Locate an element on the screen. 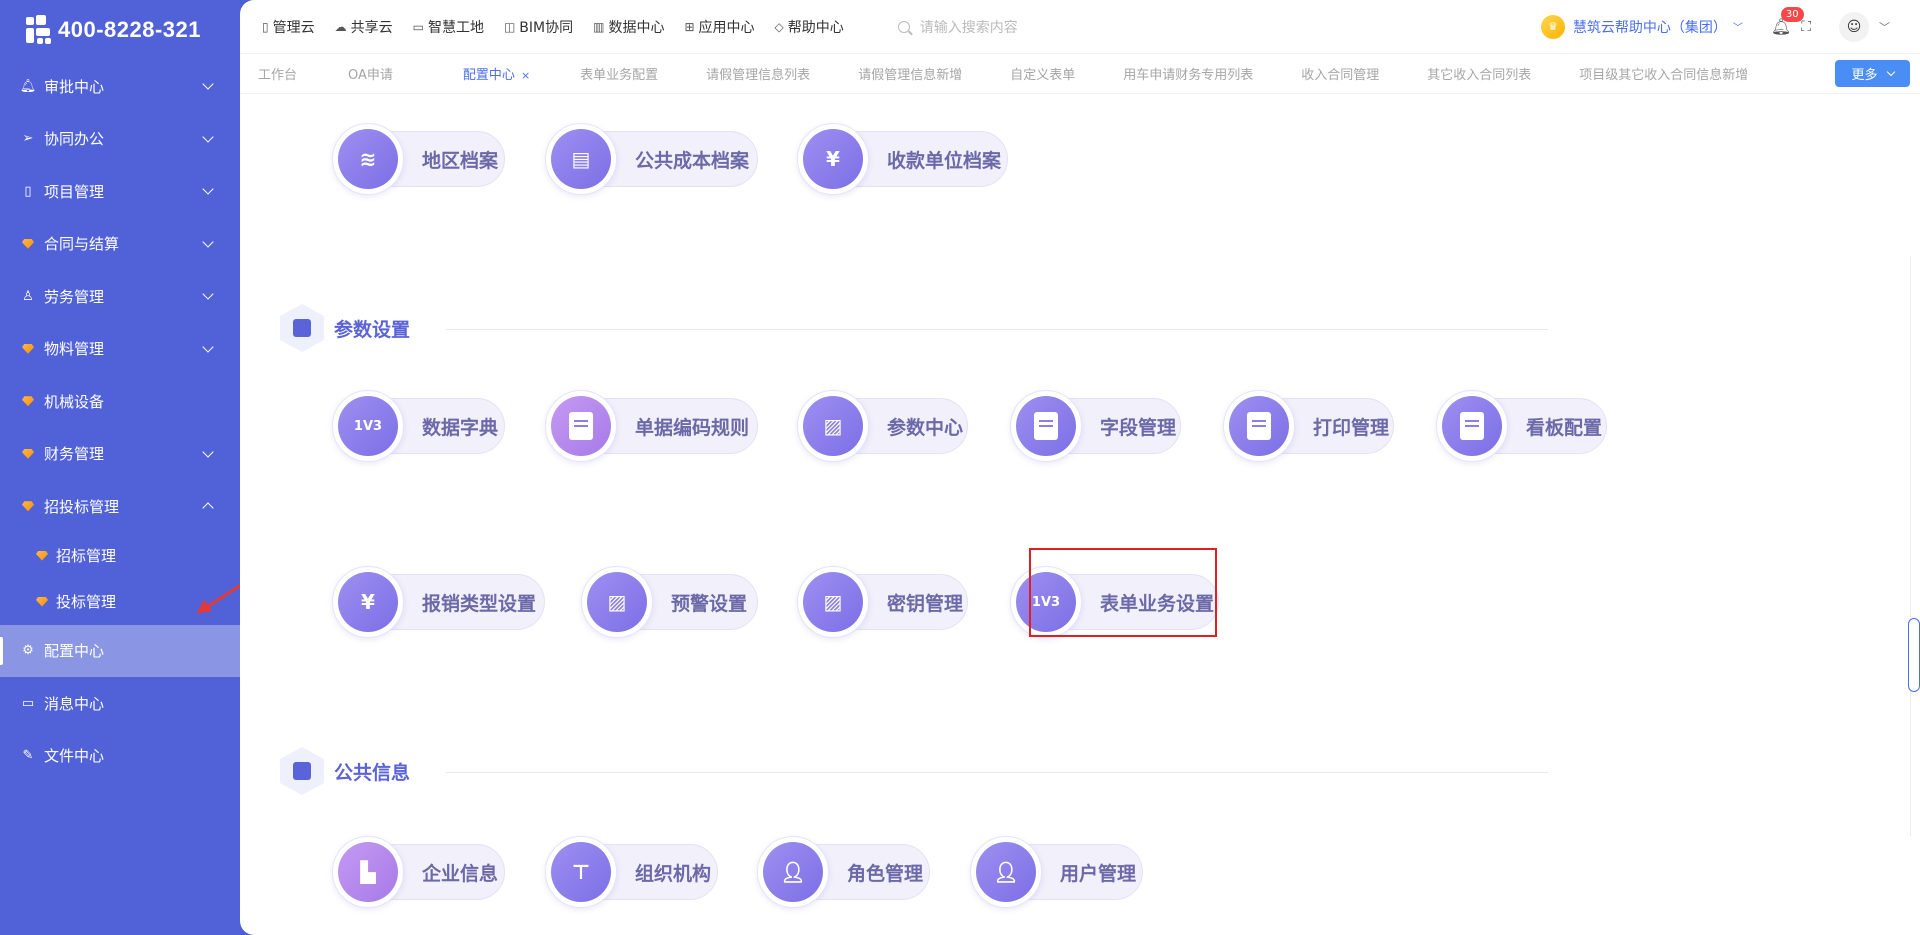 This screenshot has height=935, width=1920. card-key-management: ▨ 密钥管理 is located at coordinates (882, 602).